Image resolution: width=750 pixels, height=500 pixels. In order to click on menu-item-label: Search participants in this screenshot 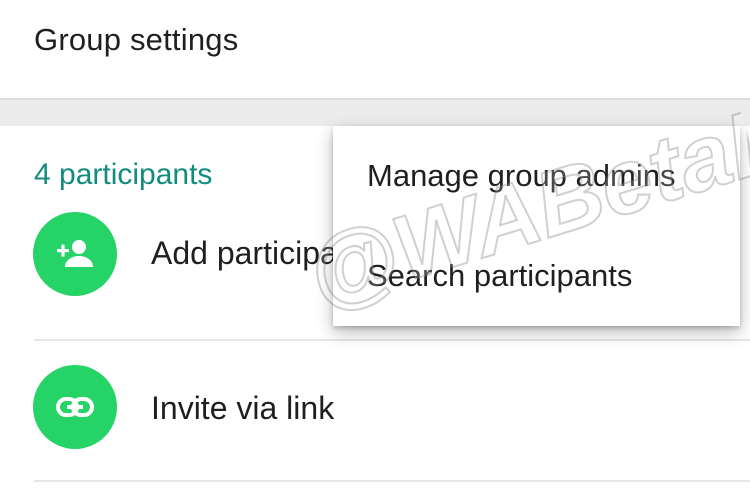, I will do `click(500, 275)`.